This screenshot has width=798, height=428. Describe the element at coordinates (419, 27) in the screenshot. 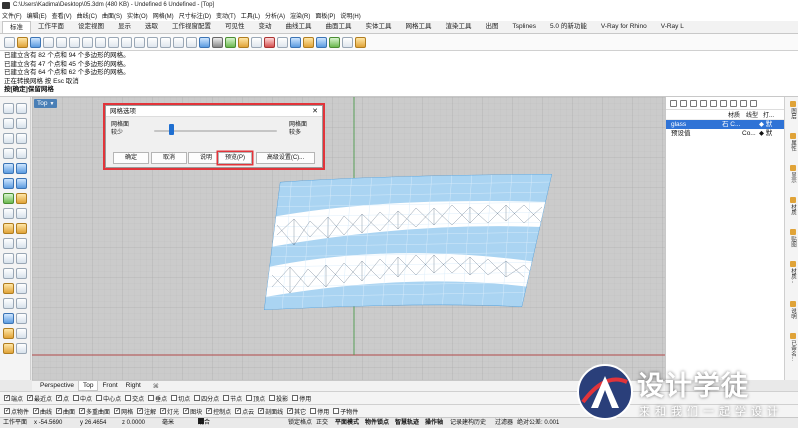

I see `tab-mesh-tools: 网格工具` at that location.